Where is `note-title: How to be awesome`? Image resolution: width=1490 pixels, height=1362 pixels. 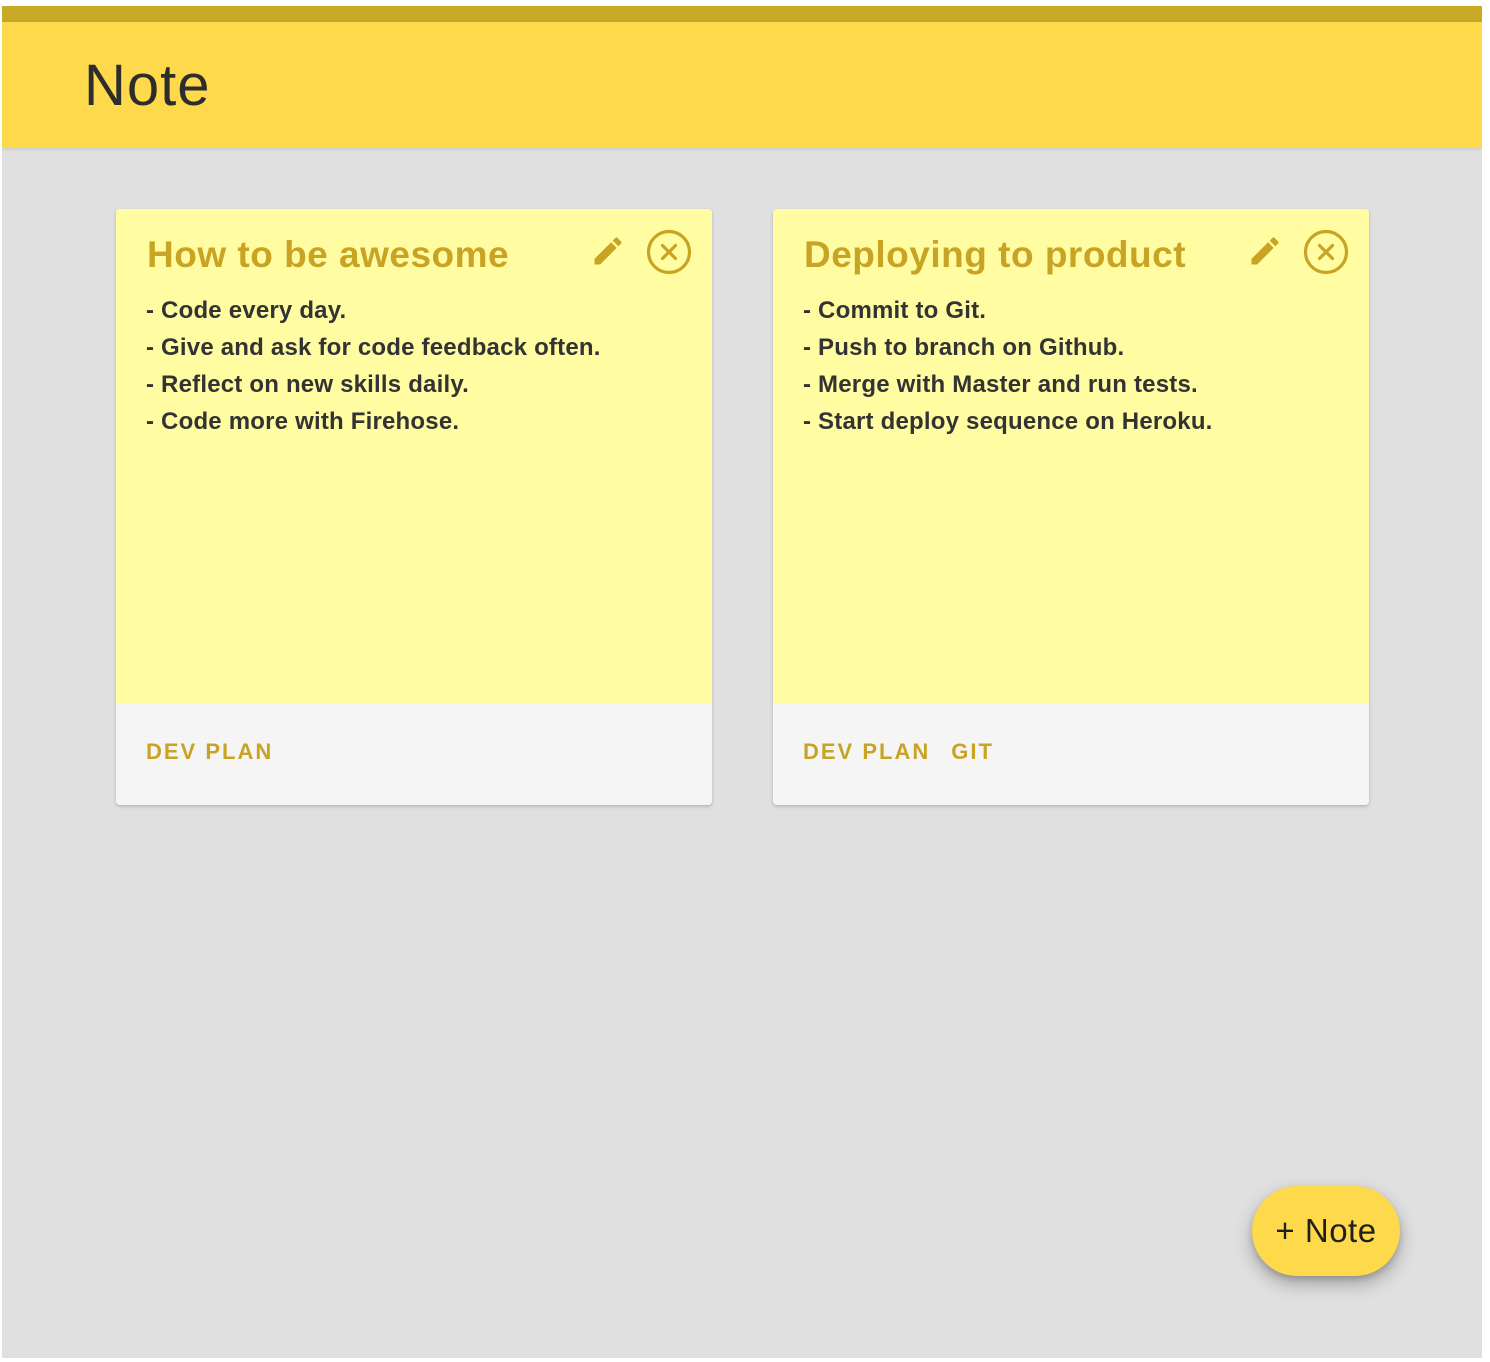
note-title: How to be awesome is located at coordinates (328, 254).